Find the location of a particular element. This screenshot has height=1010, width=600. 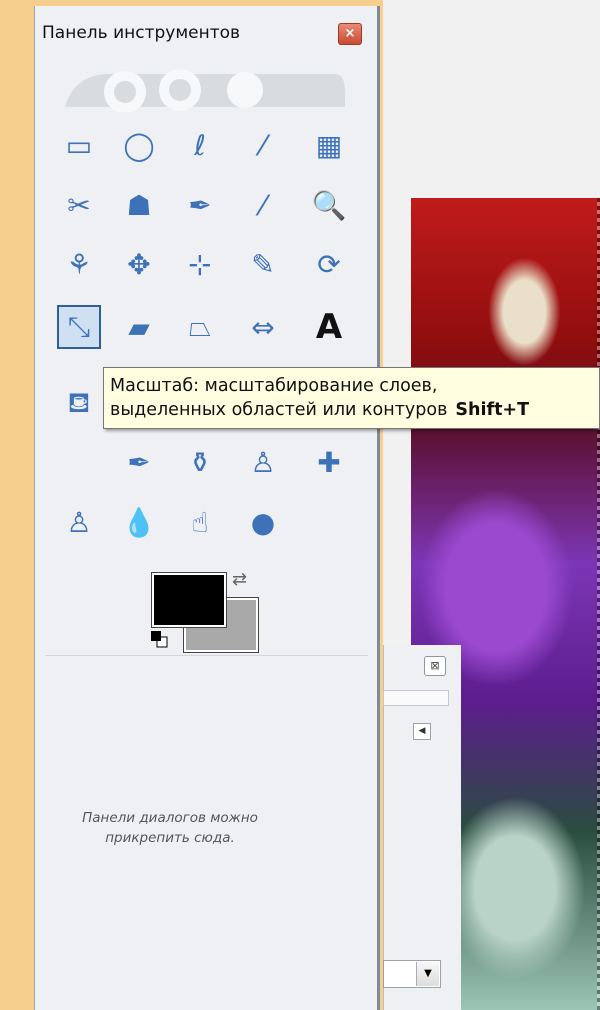

shear-tool: ▰ is located at coordinates (139, 327).